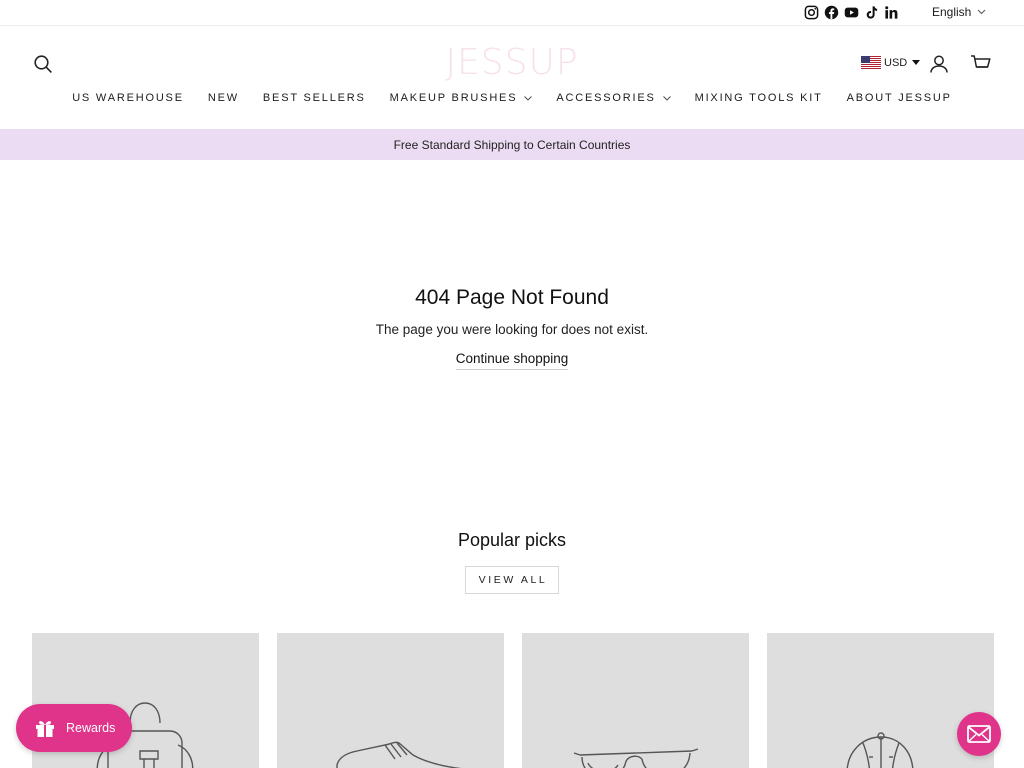 The width and height of the screenshot is (1024, 768). What do you see at coordinates (891, 12) in the screenshot?
I see `linkedin-icon` at bounding box center [891, 12].